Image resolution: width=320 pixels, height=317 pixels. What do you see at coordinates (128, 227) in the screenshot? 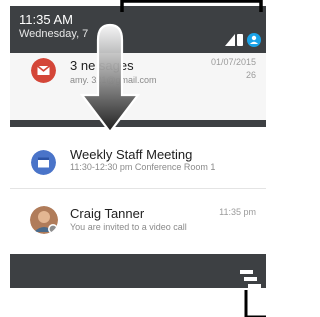
I see `notification-subtitle: You are invited to a video call` at bounding box center [128, 227].